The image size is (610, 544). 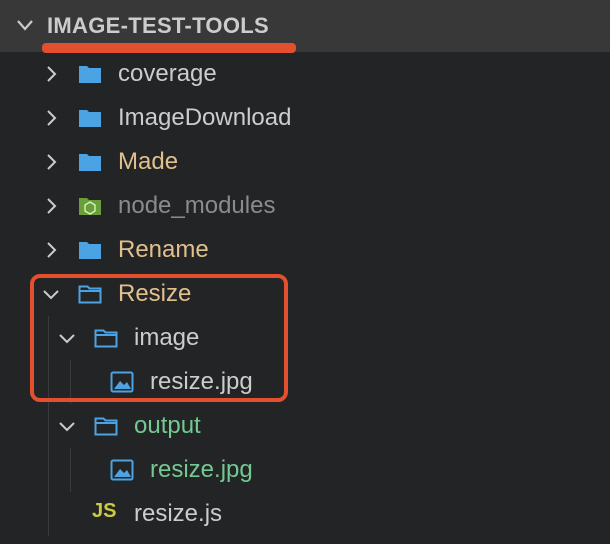 What do you see at coordinates (205, 117) in the screenshot?
I see `tree-item-label: ImageDownload` at bounding box center [205, 117].